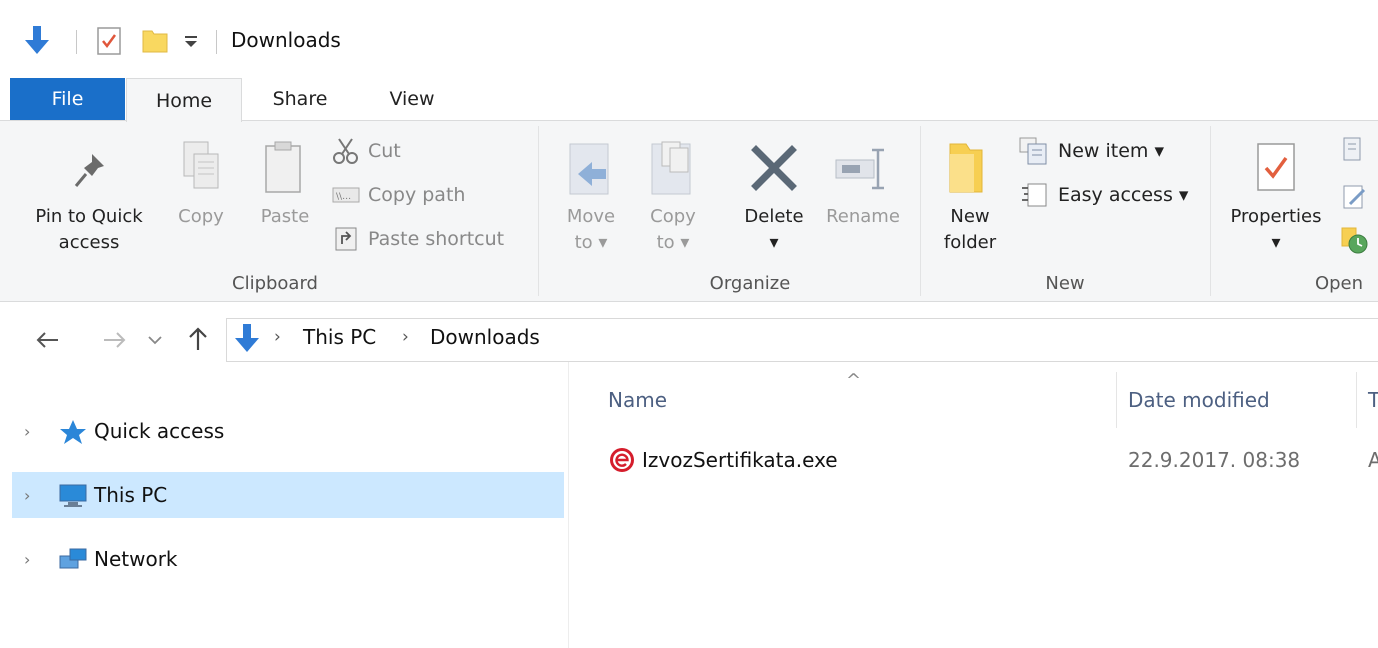 This screenshot has height=648, width=1378. Describe the element at coordinates (275, 283) in the screenshot. I see `clipboard-group-label: Clipboard` at that location.